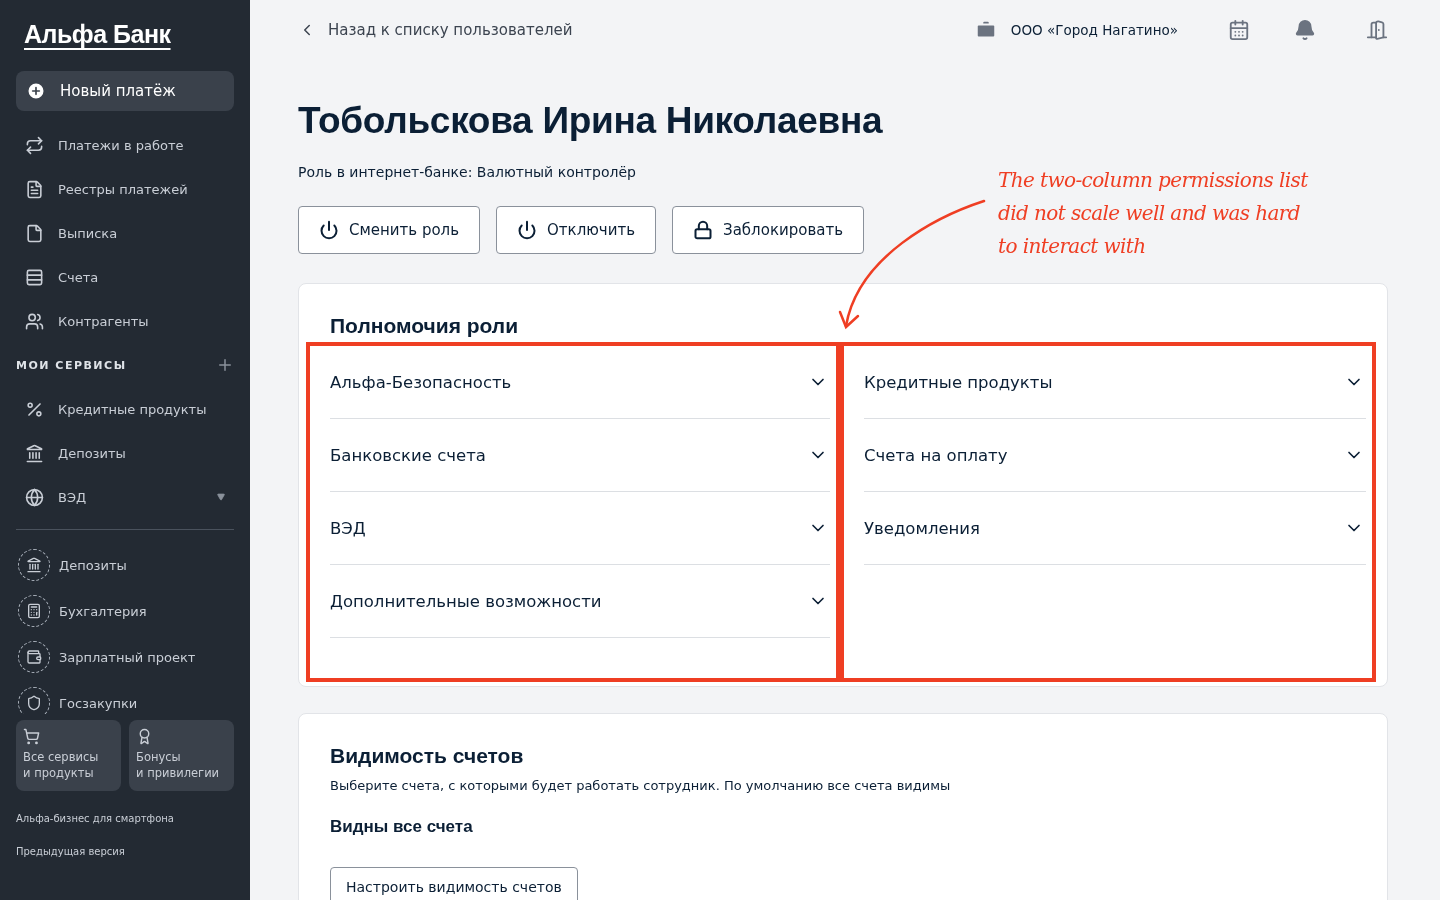 This screenshot has width=1440, height=900. I want to click on suggested-service: Госзакупки, so click(125, 697).